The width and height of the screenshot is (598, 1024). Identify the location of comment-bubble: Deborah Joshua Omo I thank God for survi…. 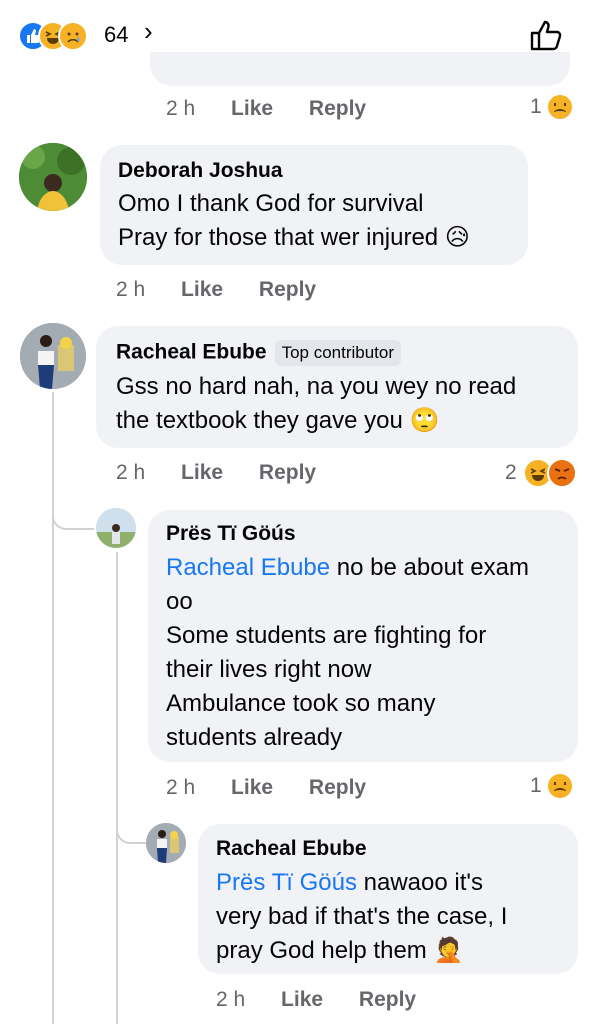
(314, 205).